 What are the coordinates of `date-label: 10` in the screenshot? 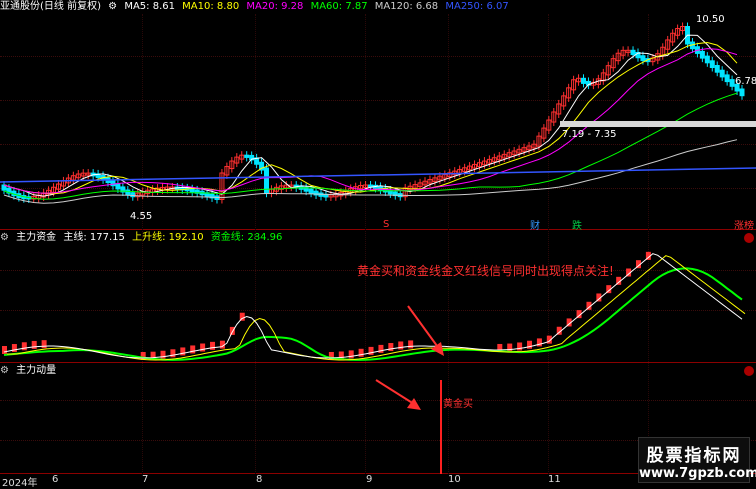 It's located at (454, 479).